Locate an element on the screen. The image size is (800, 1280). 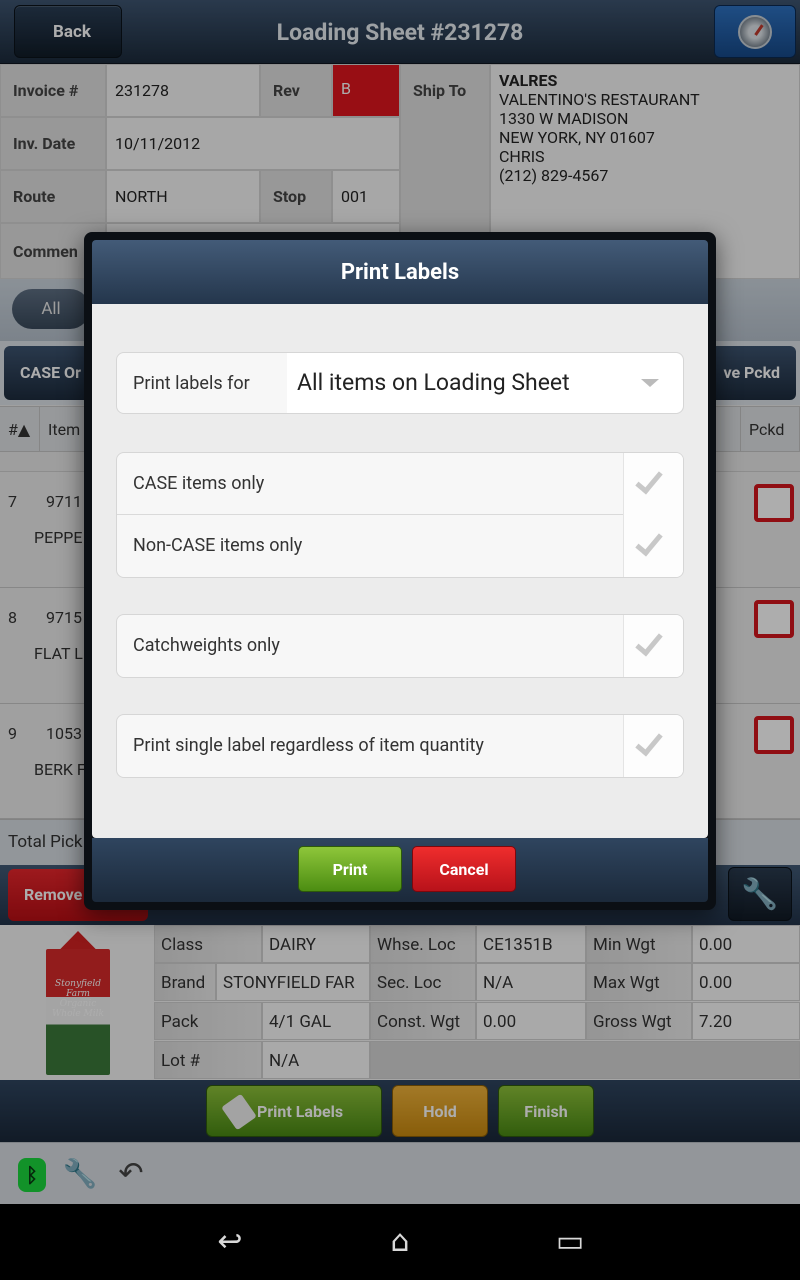
dialog-title: Print Labels is located at coordinates (400, 272).